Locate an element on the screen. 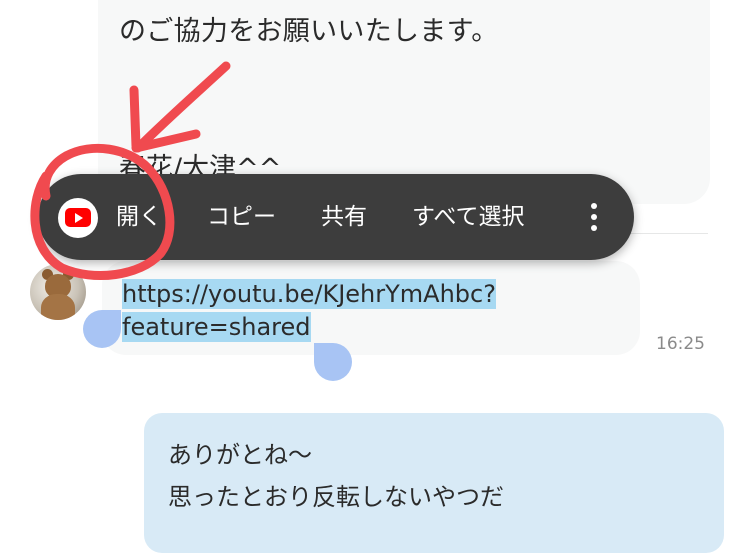 This screenshot has height=553, width=736. youtube-logo-shape is located at coordinates (78, 217).